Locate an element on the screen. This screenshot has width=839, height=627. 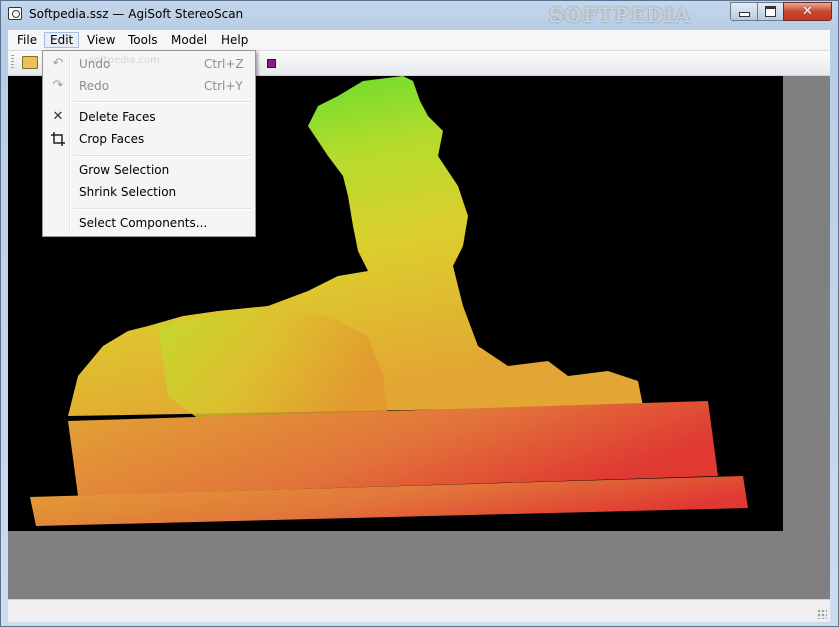
menu-edit: Edit is located at coordinates (62, 40).